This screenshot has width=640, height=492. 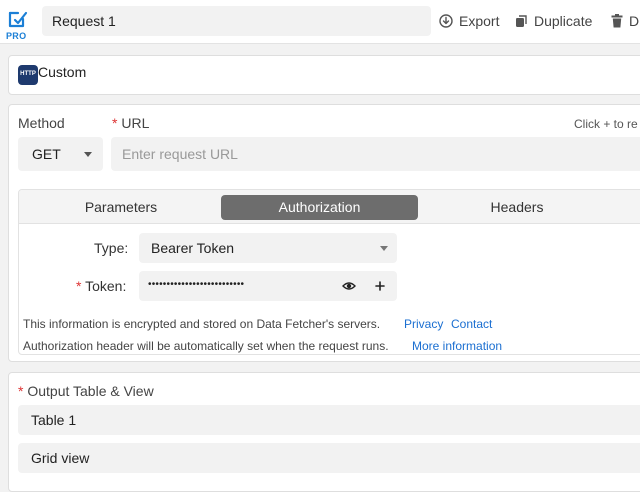 What do you see at coordinates (423, 324) in the screenshot?
I see `privacy-link: Privacy` at bounding box center [423, 324].